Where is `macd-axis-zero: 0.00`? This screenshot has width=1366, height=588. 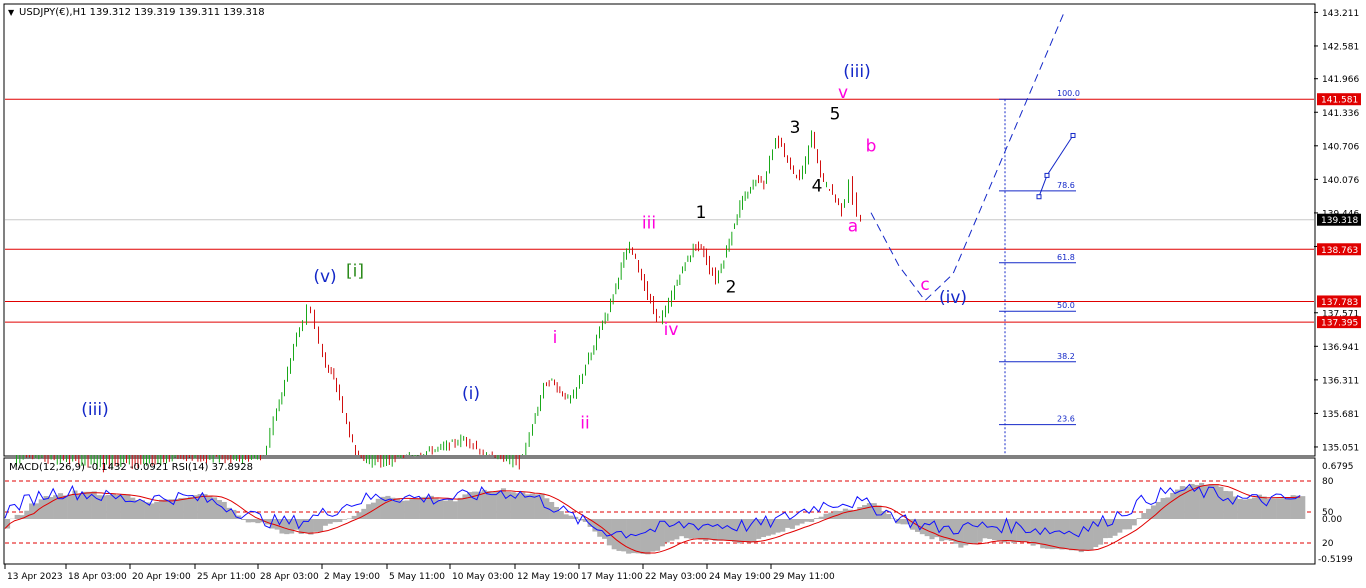 macd-axis-zero: 0.00 is located at coordinates (1332, 520).